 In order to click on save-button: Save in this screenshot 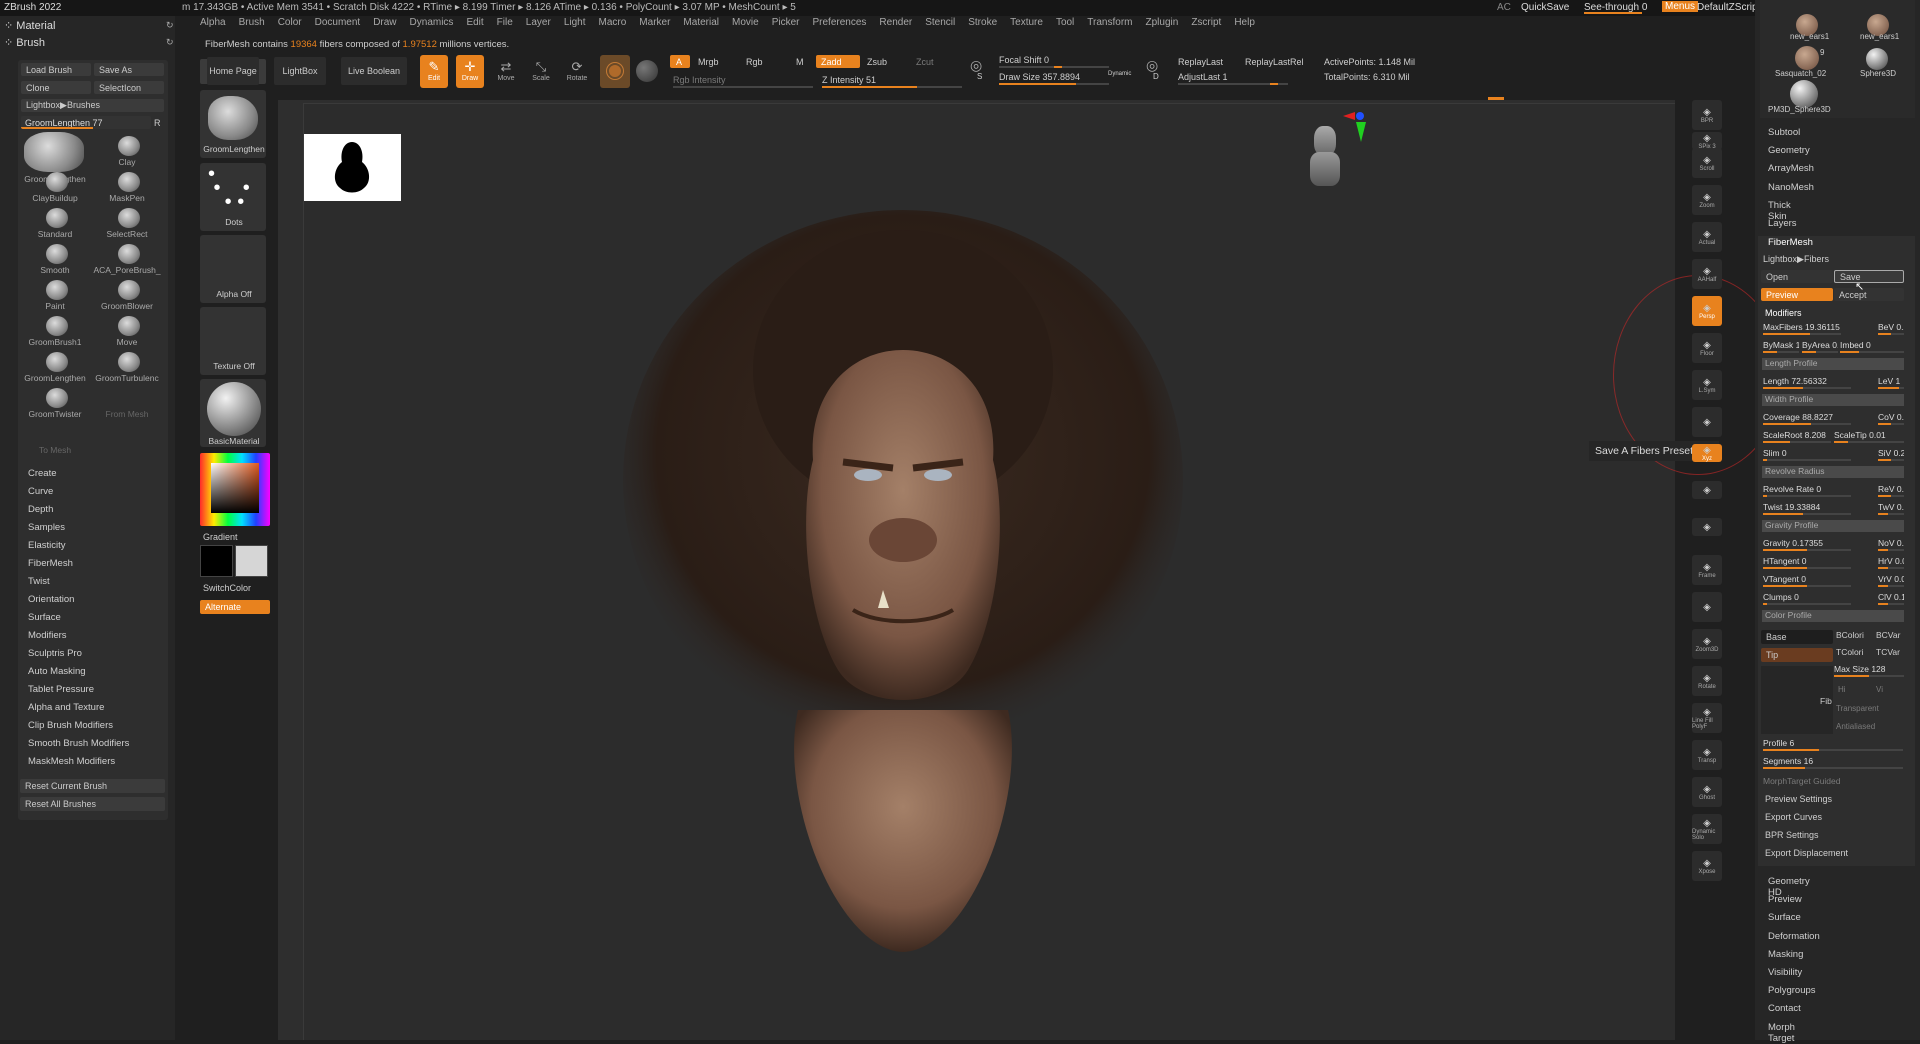, I will do `click(1869, 276)`.